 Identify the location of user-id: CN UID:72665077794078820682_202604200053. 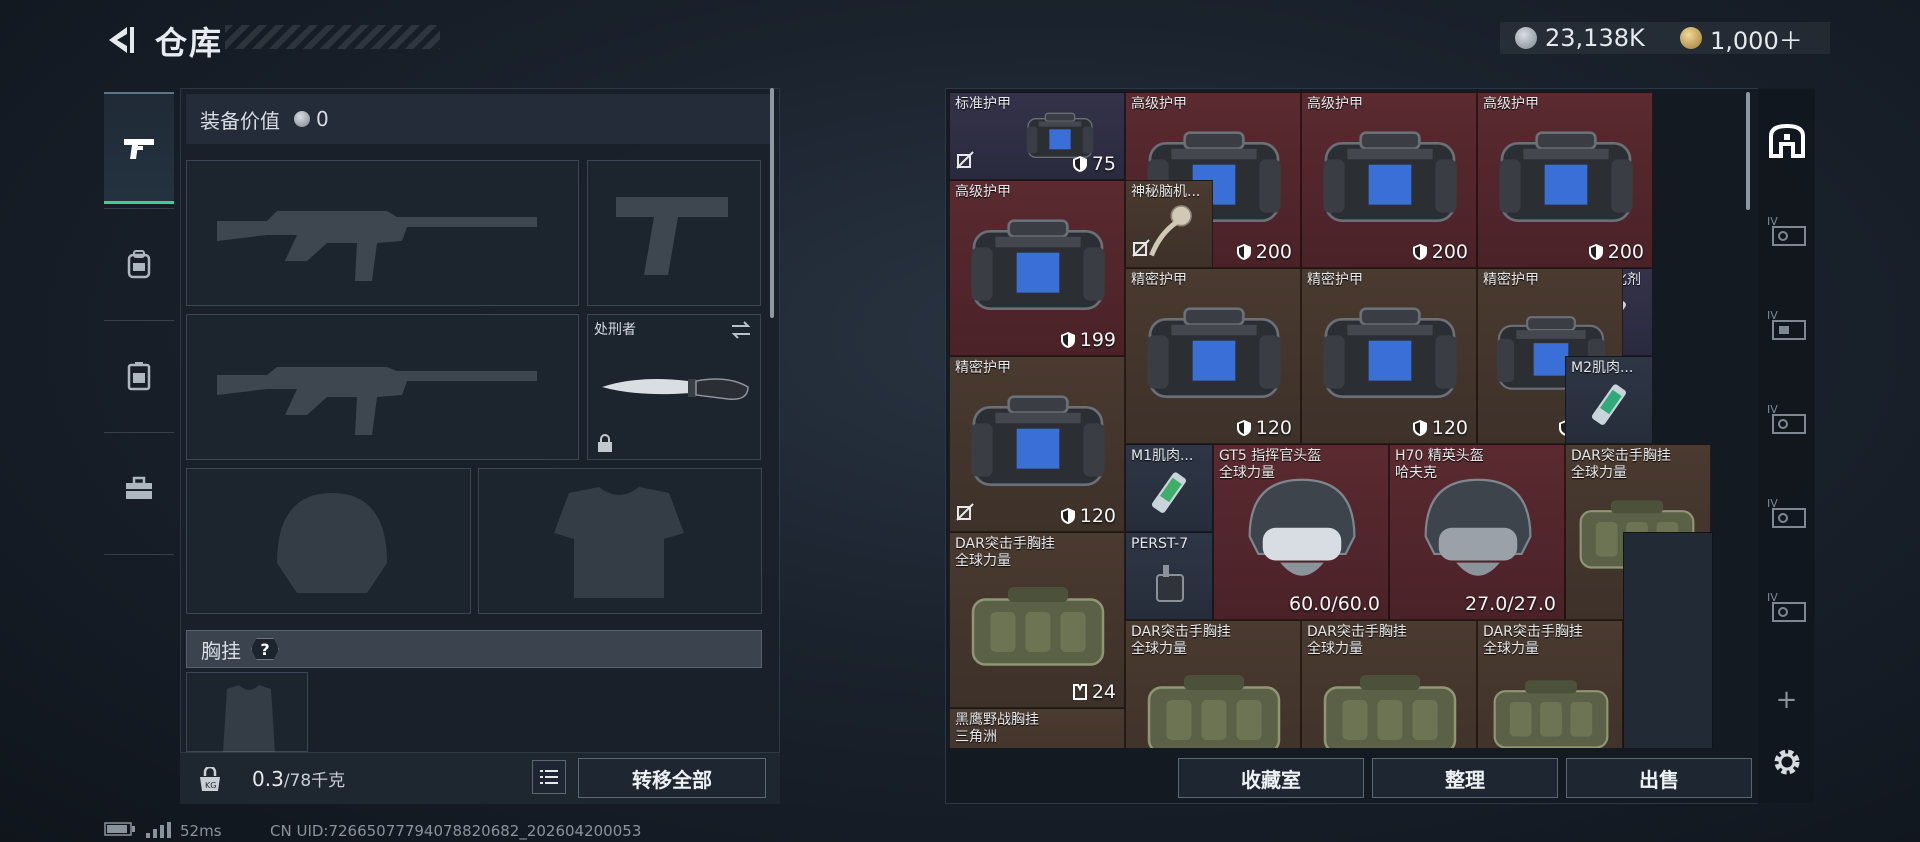
(456, 831).